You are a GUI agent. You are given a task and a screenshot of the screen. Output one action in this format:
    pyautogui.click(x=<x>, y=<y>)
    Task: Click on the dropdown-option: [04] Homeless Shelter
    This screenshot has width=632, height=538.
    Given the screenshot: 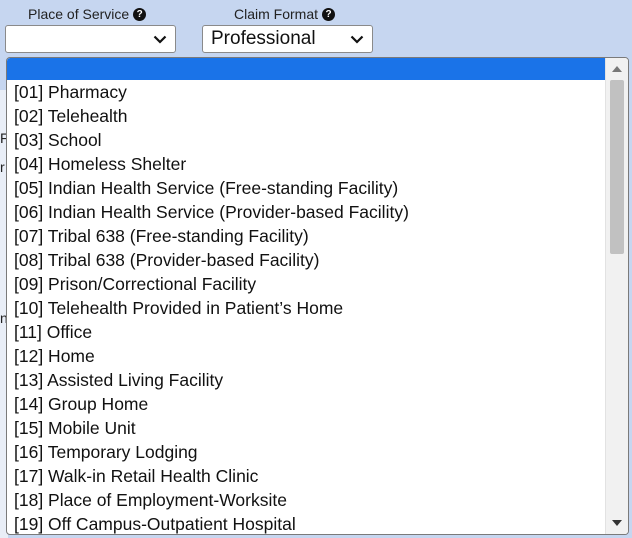 What is the action you would take?
    pyautogui.click(x=307, y=164)
    